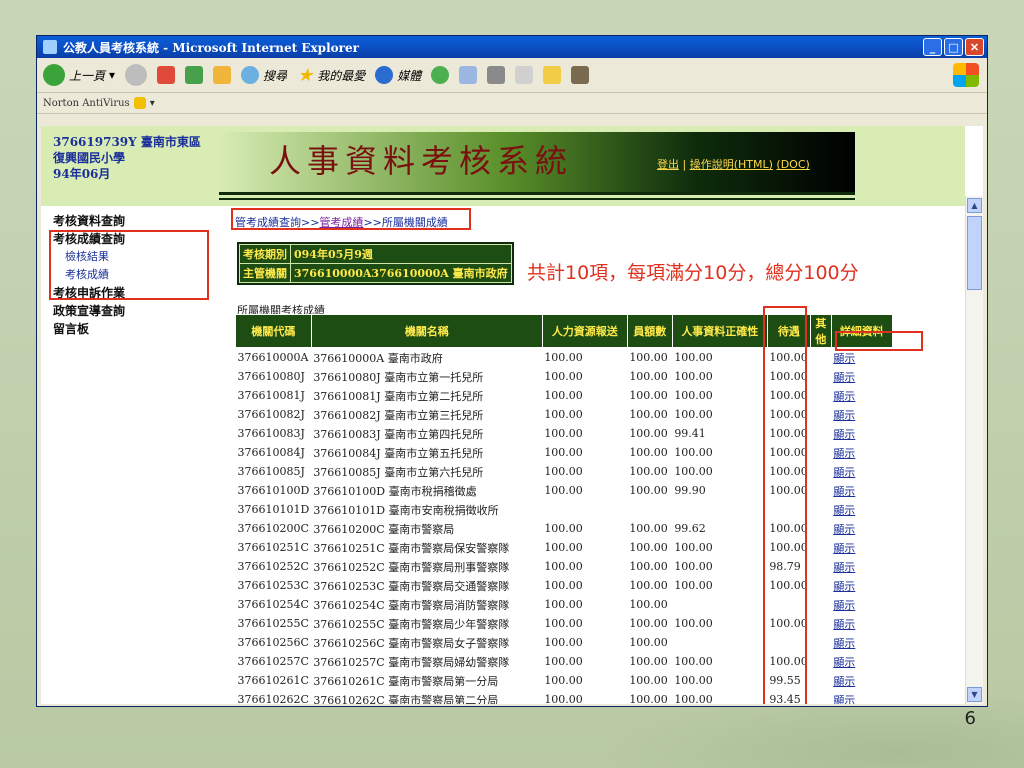 The width and height of the screenshot is (1024, 768). I want to click on window-title: 公教人員考核系統 - Microsoft Internet Explorer, so click(211, 47).